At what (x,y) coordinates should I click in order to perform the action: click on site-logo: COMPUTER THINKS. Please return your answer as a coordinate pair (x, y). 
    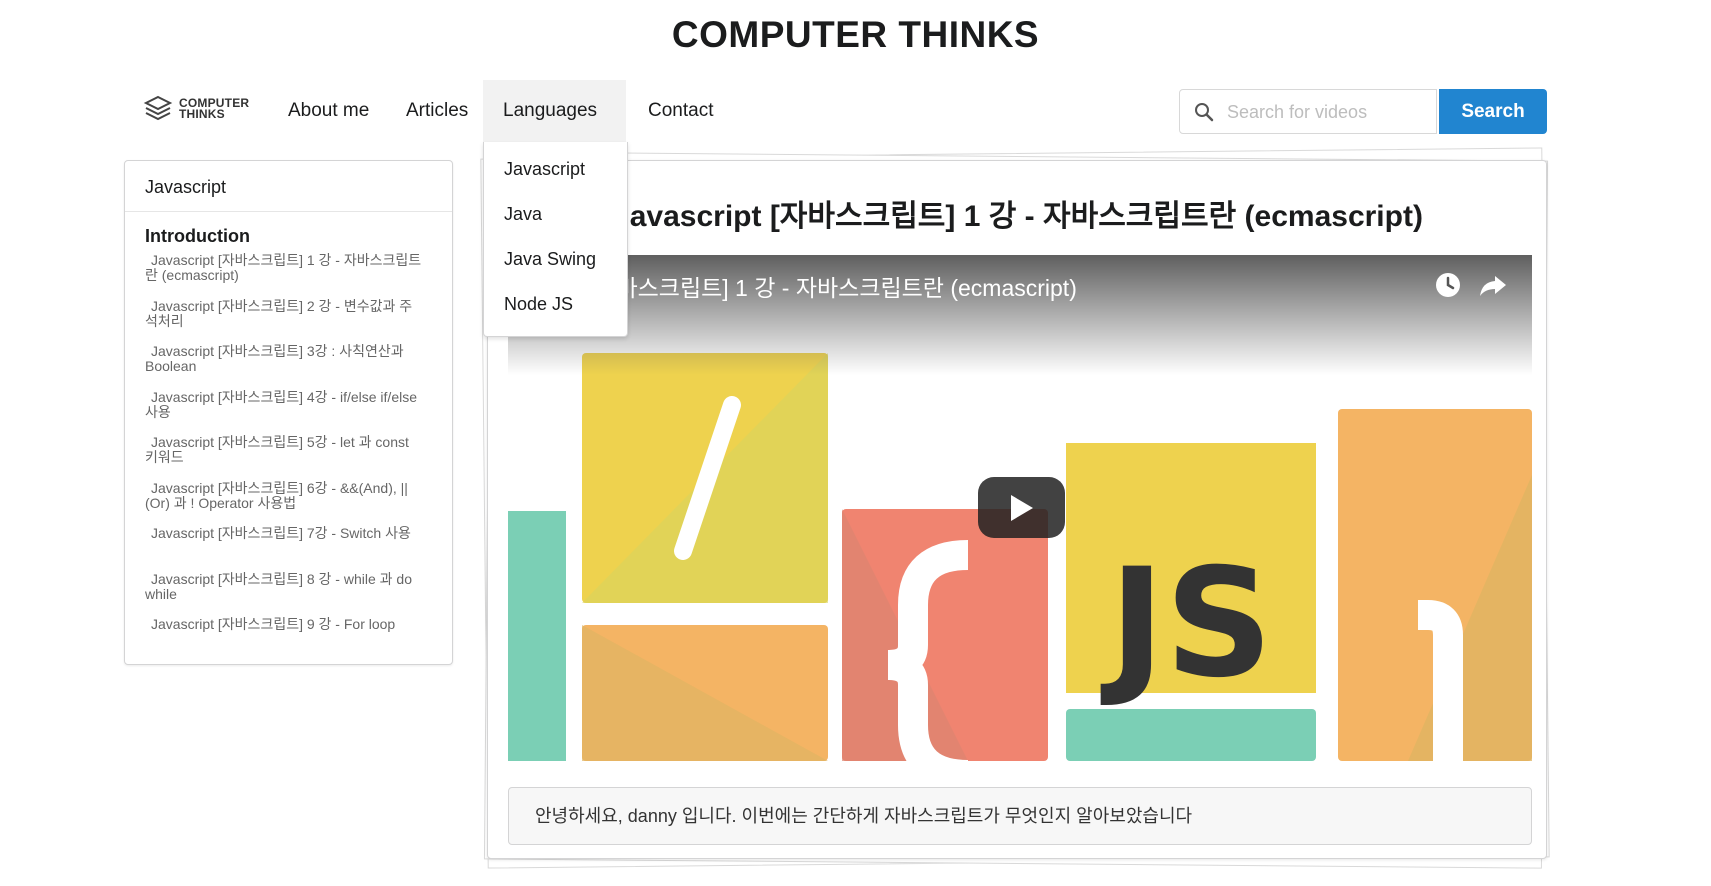
    Looking at the image, I should click on (196, 109).